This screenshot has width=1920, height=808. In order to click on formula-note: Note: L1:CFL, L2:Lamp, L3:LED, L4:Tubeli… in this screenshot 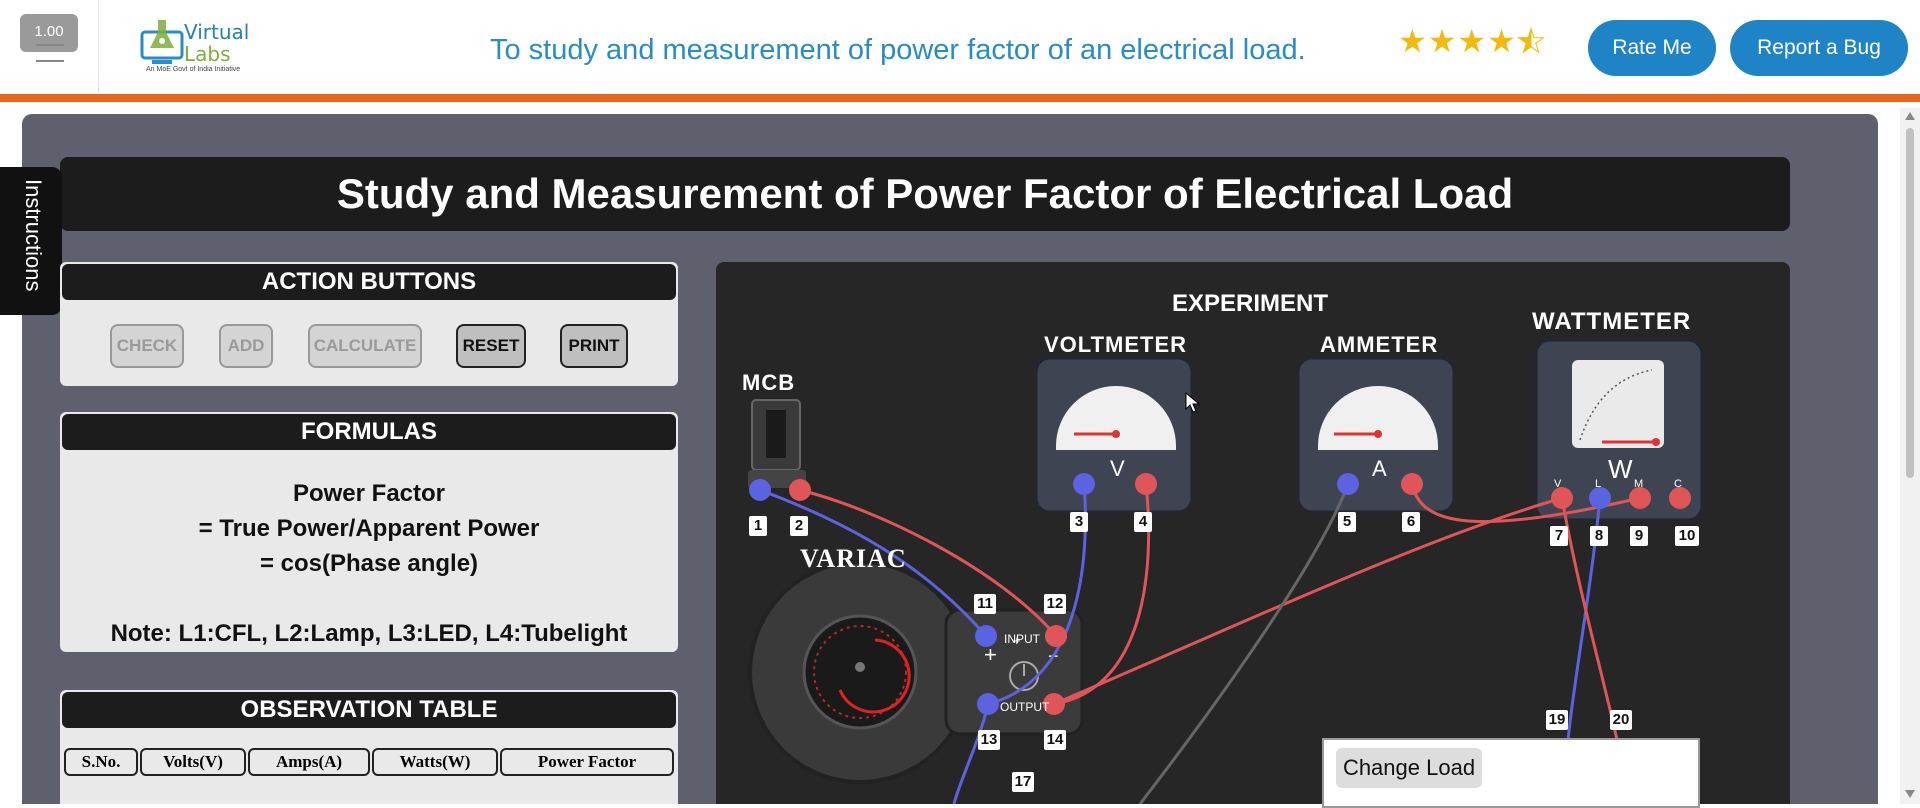, I will do `click(369, 633)`.